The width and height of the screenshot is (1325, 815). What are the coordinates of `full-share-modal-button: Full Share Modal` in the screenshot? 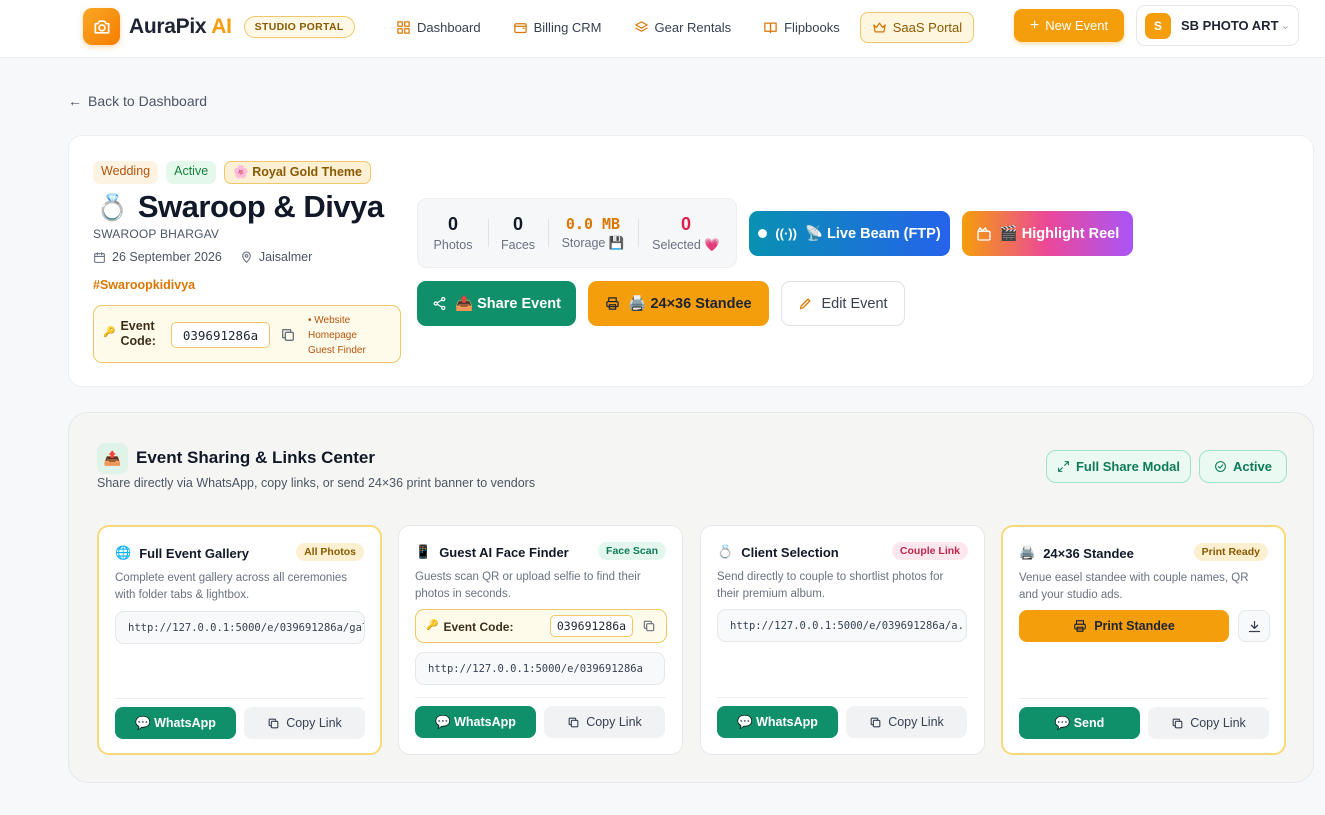 It's located at (1118, 466).